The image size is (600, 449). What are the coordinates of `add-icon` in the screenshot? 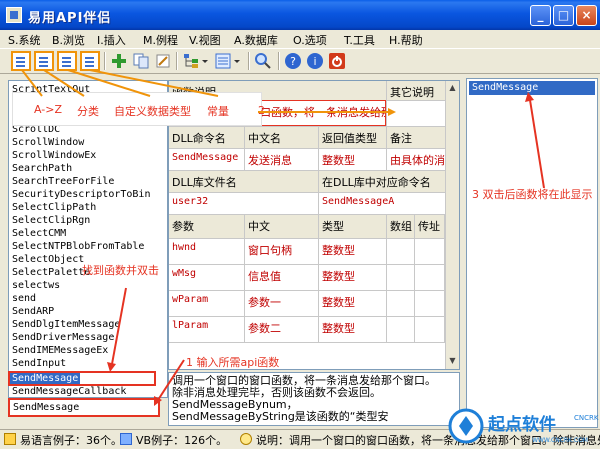 It's located at (119, 61).